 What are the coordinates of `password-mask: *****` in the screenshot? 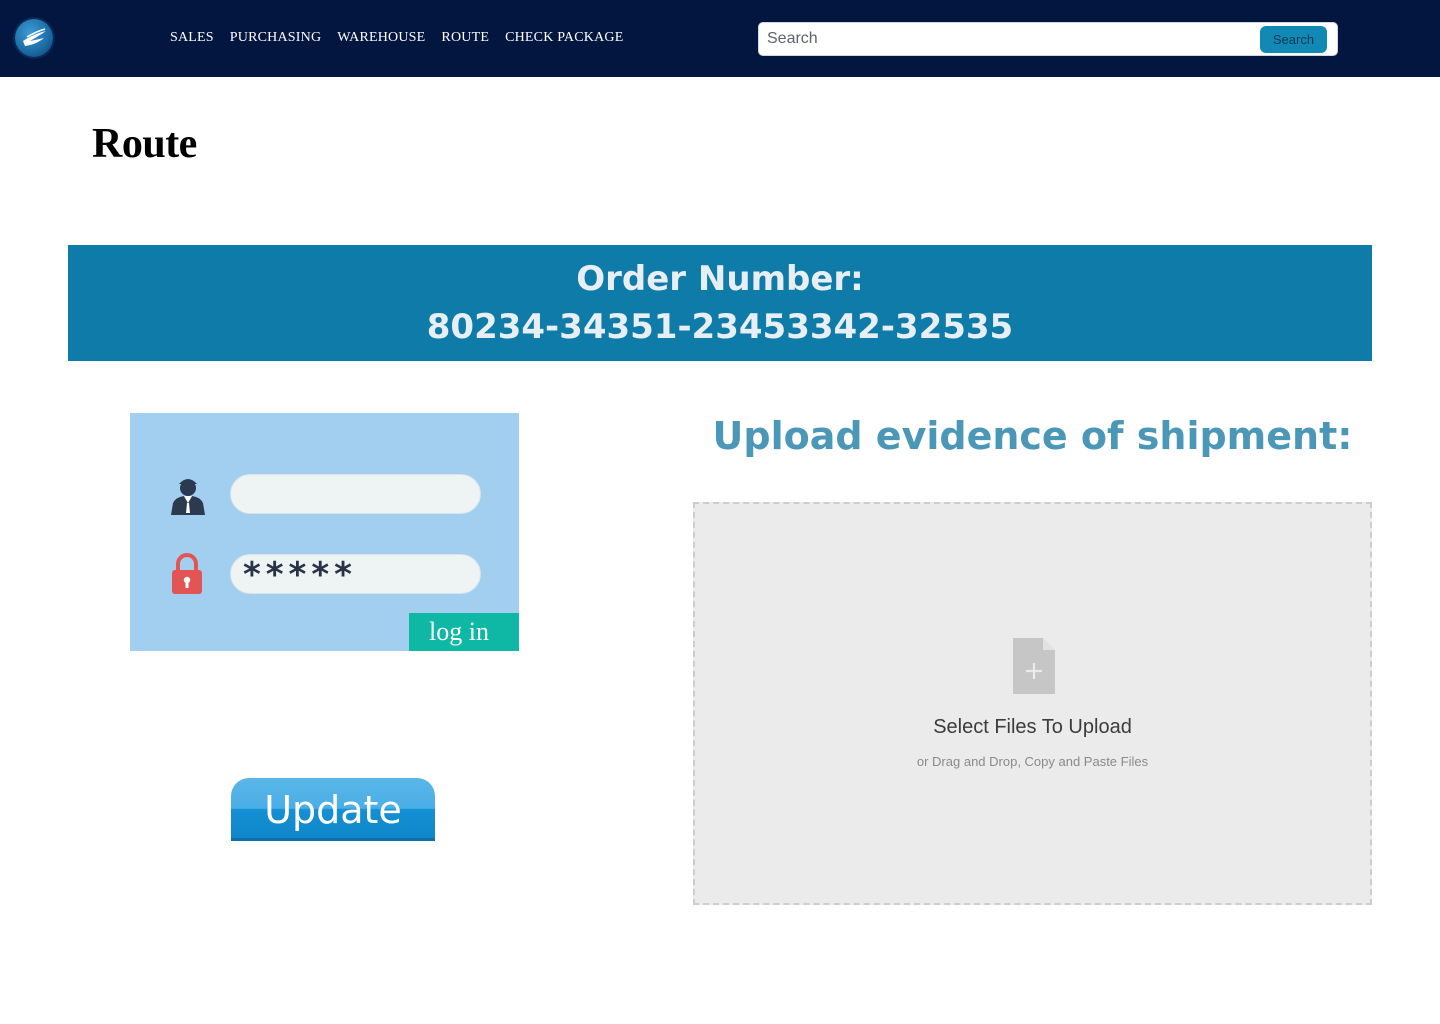 It's located at (300, 575).